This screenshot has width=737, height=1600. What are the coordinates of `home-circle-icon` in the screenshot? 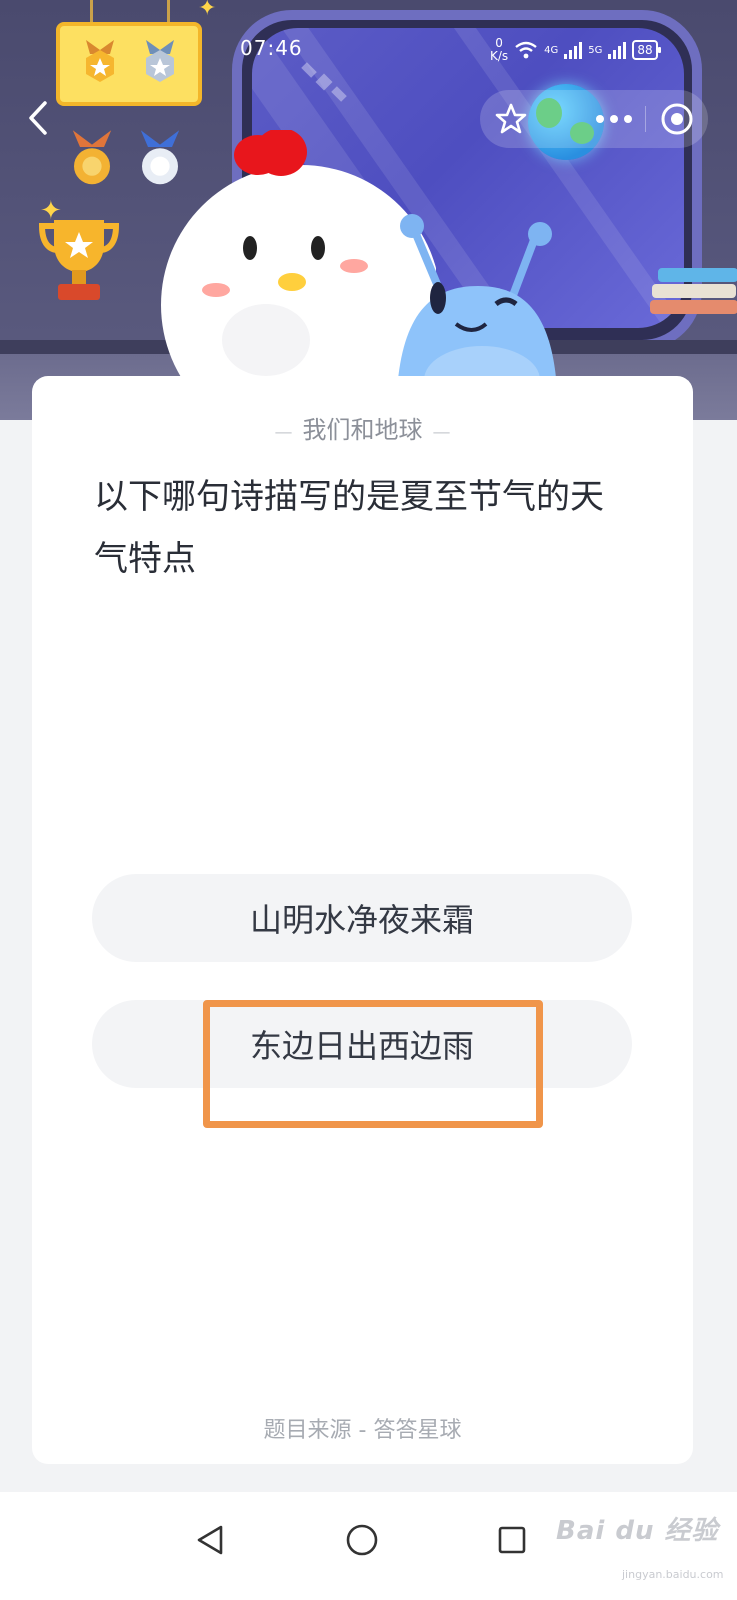 It's located at (362, 1540).